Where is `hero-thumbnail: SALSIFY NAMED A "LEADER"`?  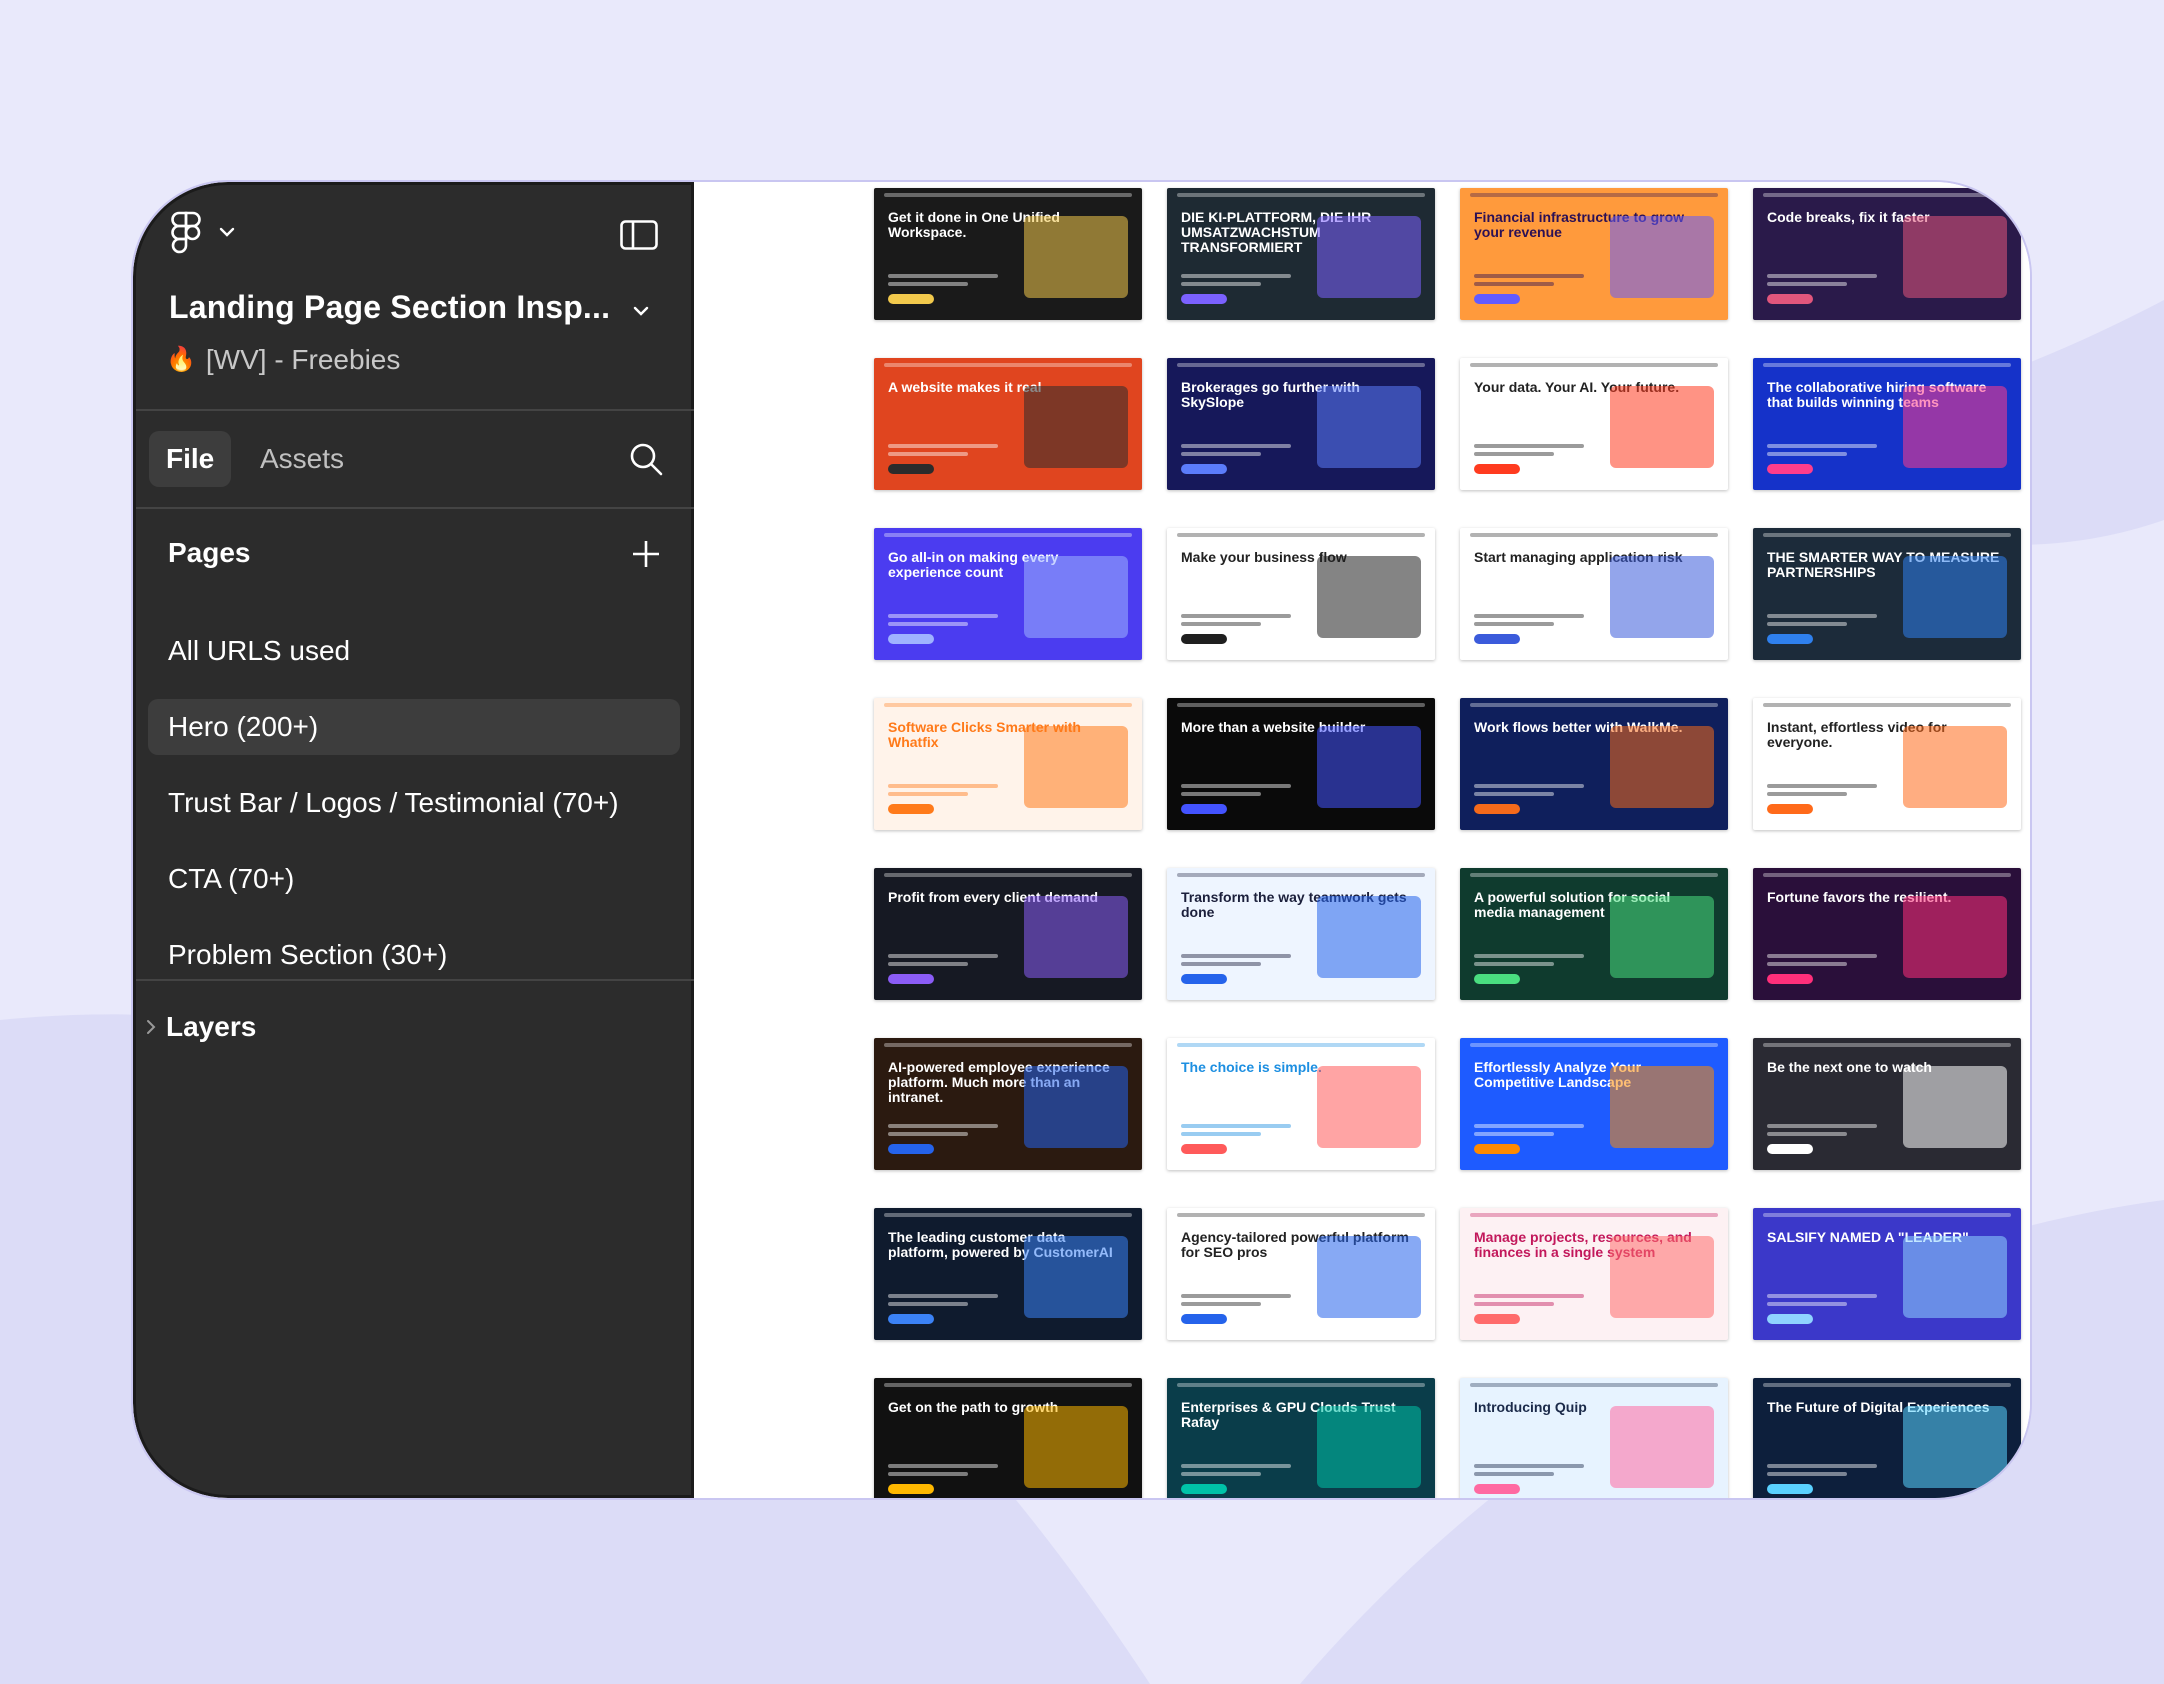 hero-thumbnail: SALSIFY NAMED A "LEADER" is located at coordinates (1887, 1274).